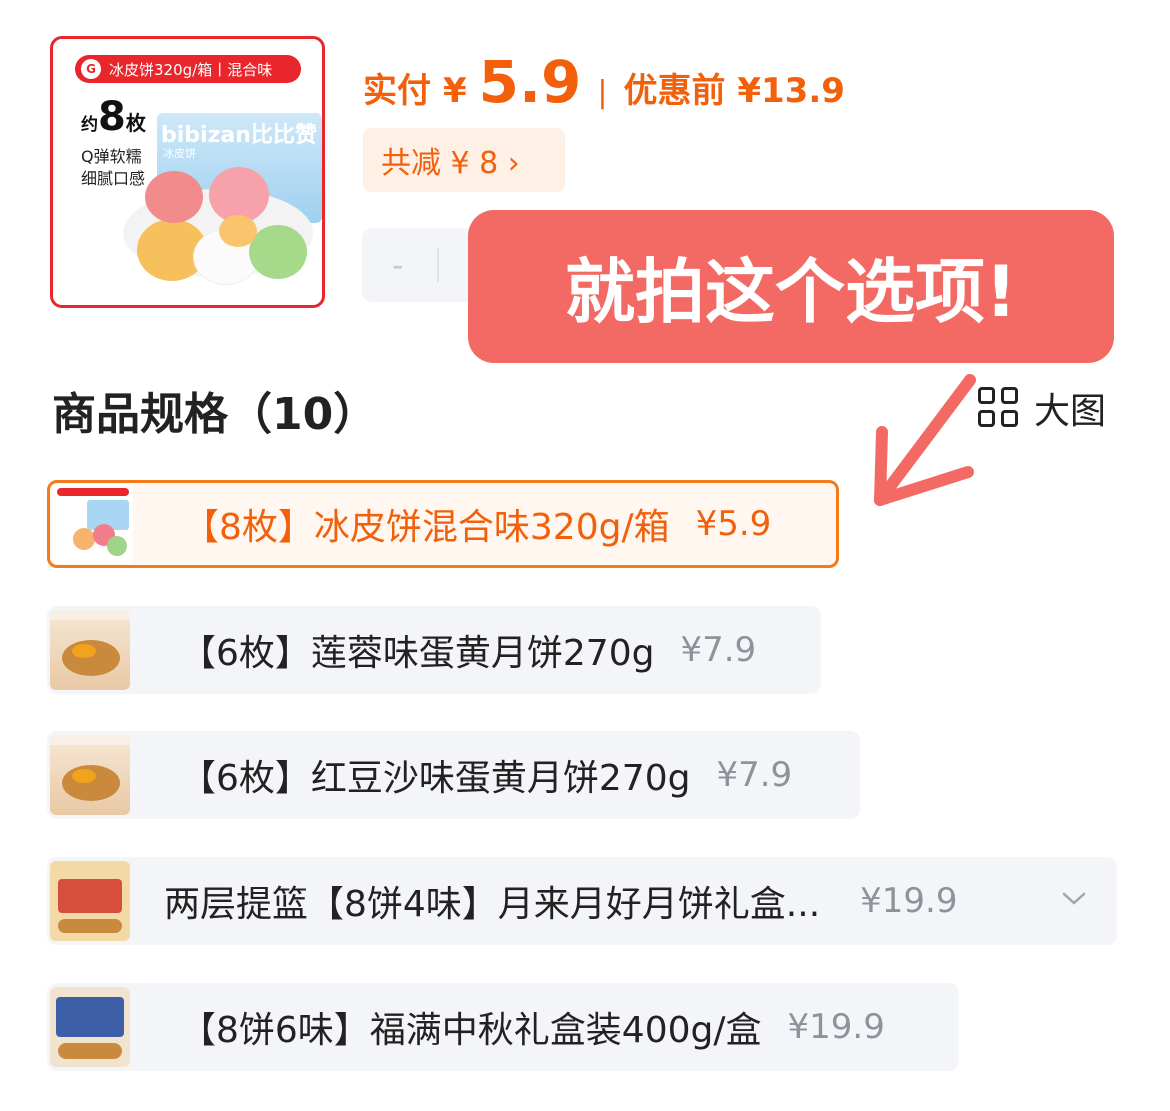  I want to click on big-view-toggle: 大图, so click(1042, 408).